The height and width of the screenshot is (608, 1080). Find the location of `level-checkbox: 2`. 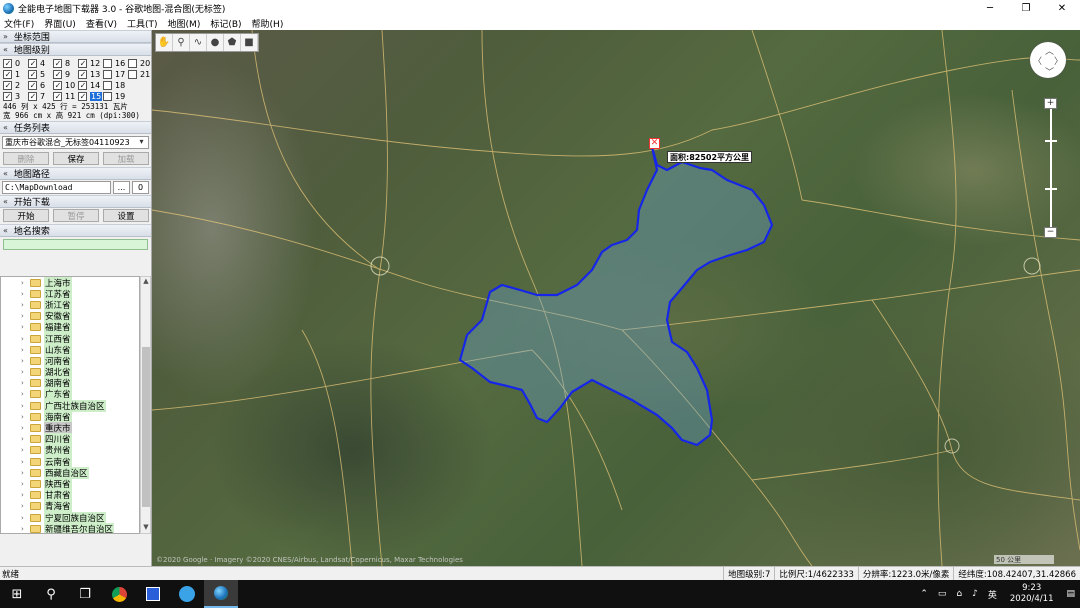

level-checkbox: 2 is located at coordinates (15, 85).